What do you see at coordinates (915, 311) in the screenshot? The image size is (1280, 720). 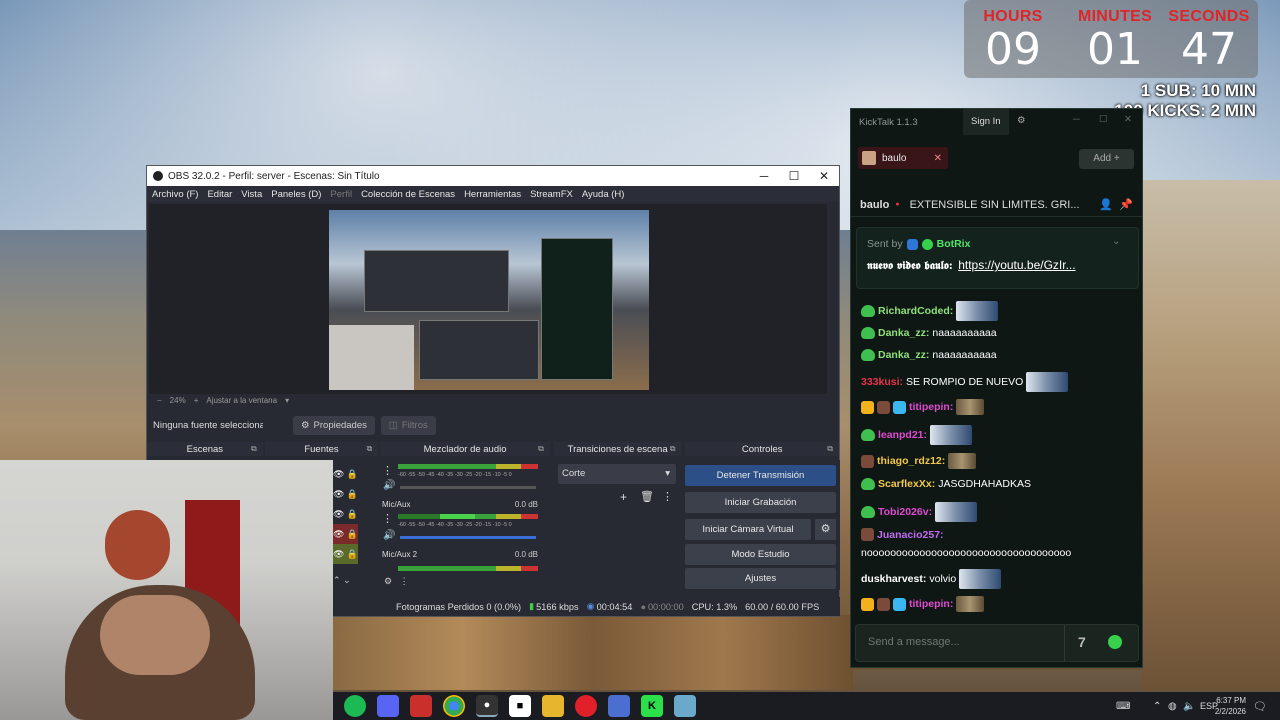 I see `chat-username: RichardCoded:` at bounding box center [915, 311].